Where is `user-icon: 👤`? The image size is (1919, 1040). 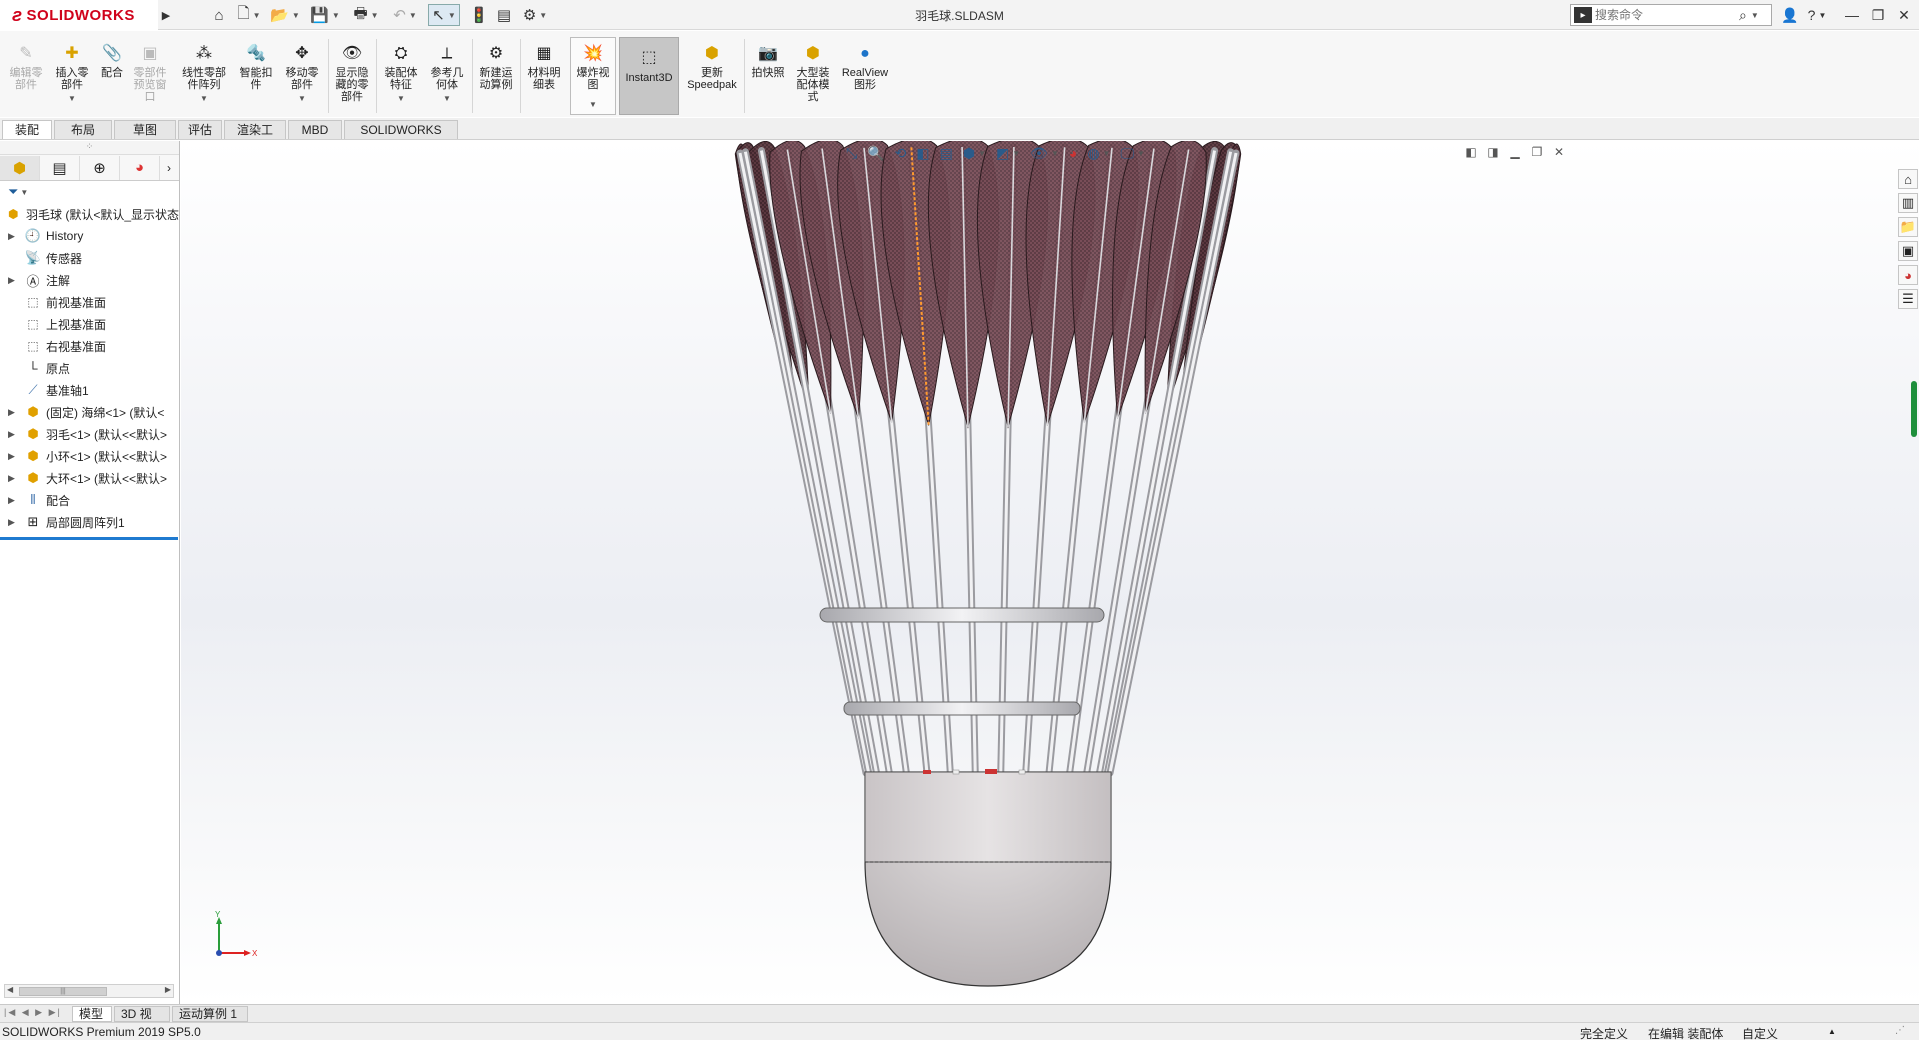
user-icon: 👤 is located at coordinates (1790, 15).